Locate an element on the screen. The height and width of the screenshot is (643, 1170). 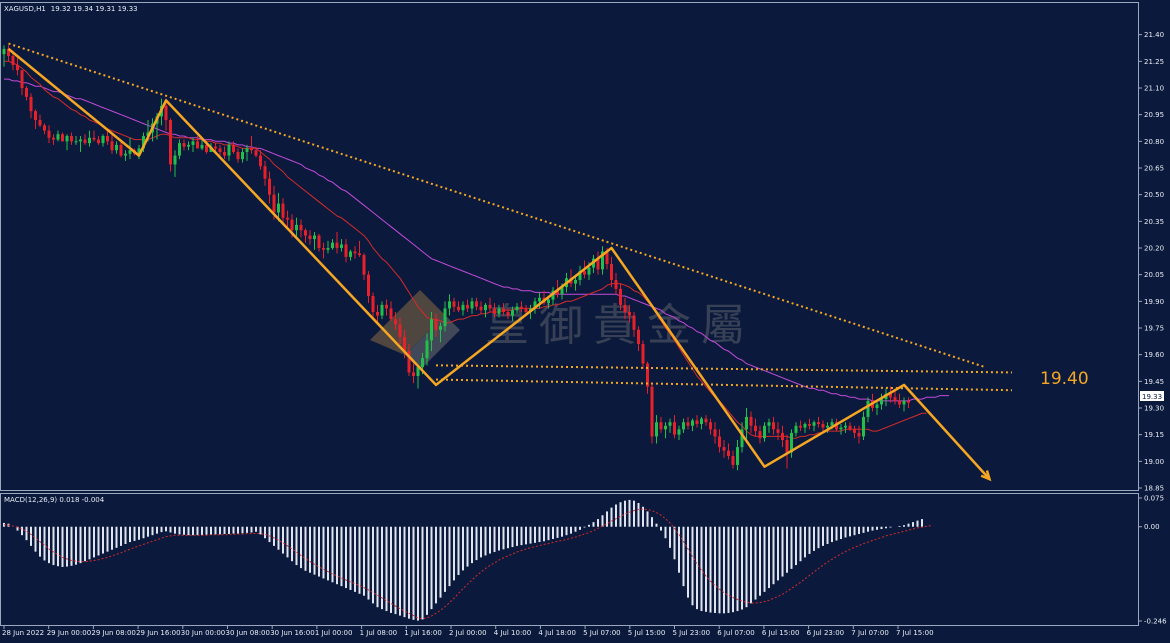
symbol-text: XAGUSD,H1 is located at coordinates (25, 9).